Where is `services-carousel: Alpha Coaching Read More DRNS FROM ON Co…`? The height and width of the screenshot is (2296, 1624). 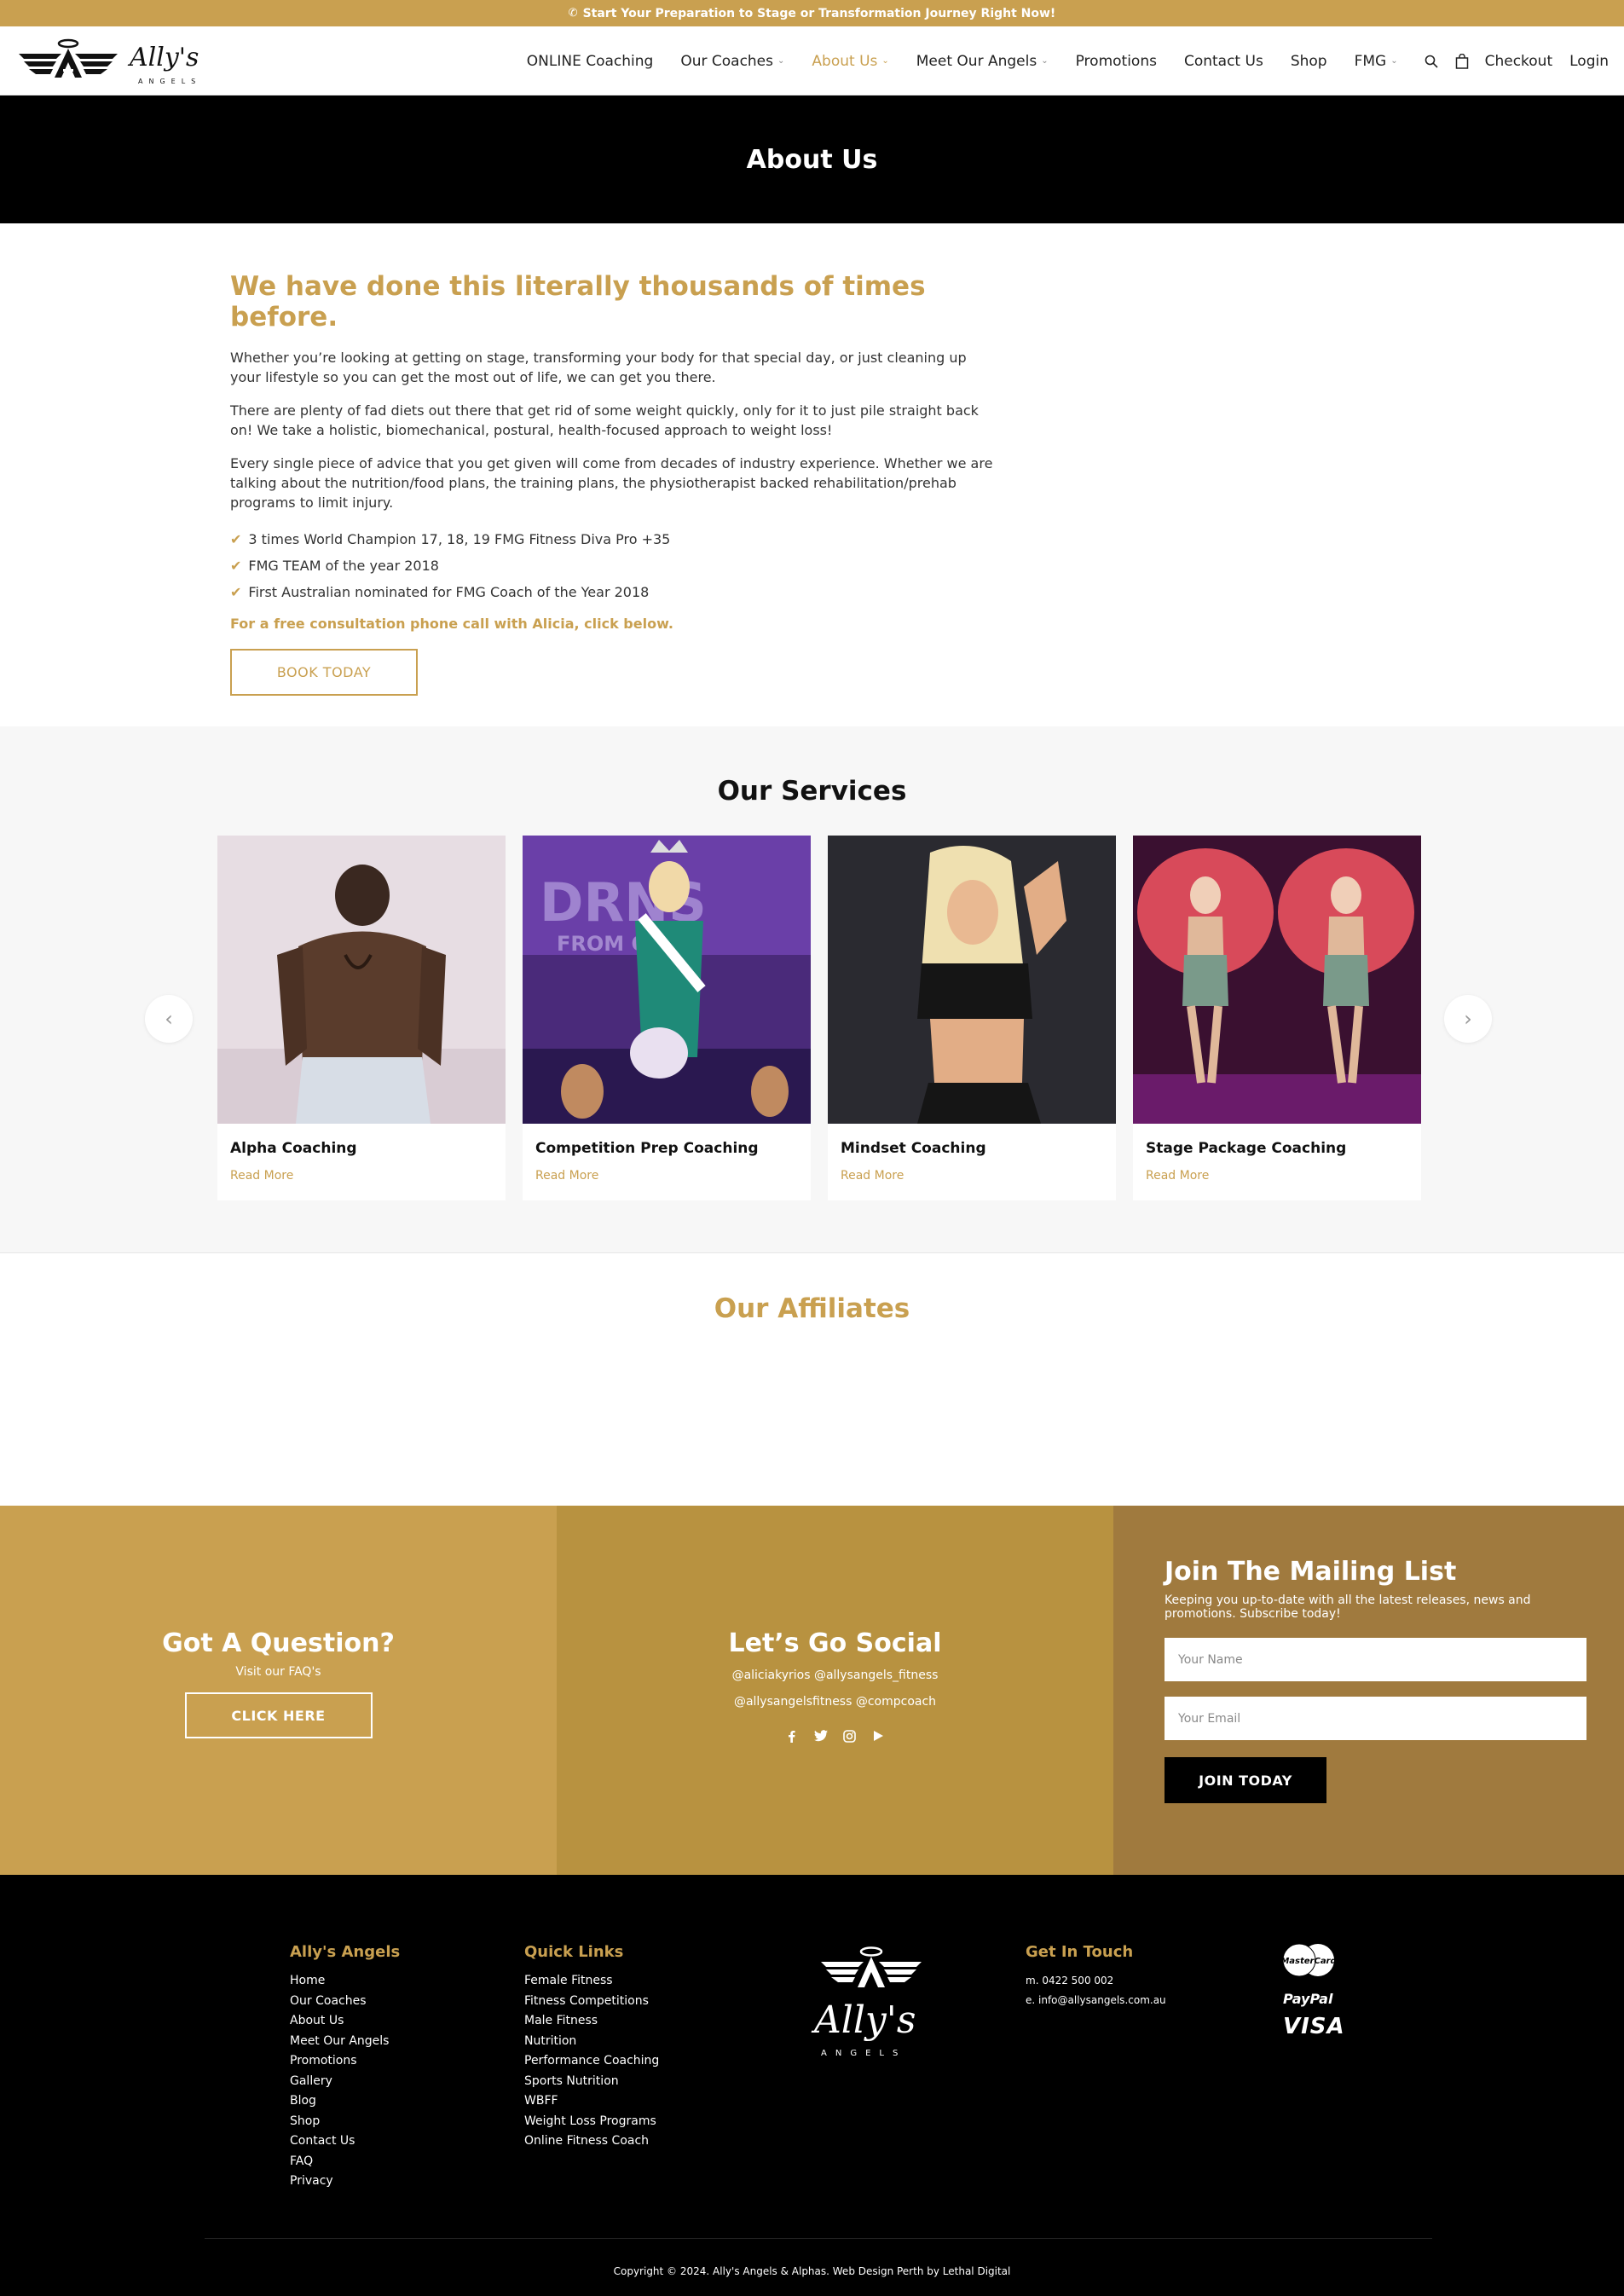 services-carousel: Alpha Coaching Read More DRNS FROM ON Co… is located at coordinates (819, 1018).